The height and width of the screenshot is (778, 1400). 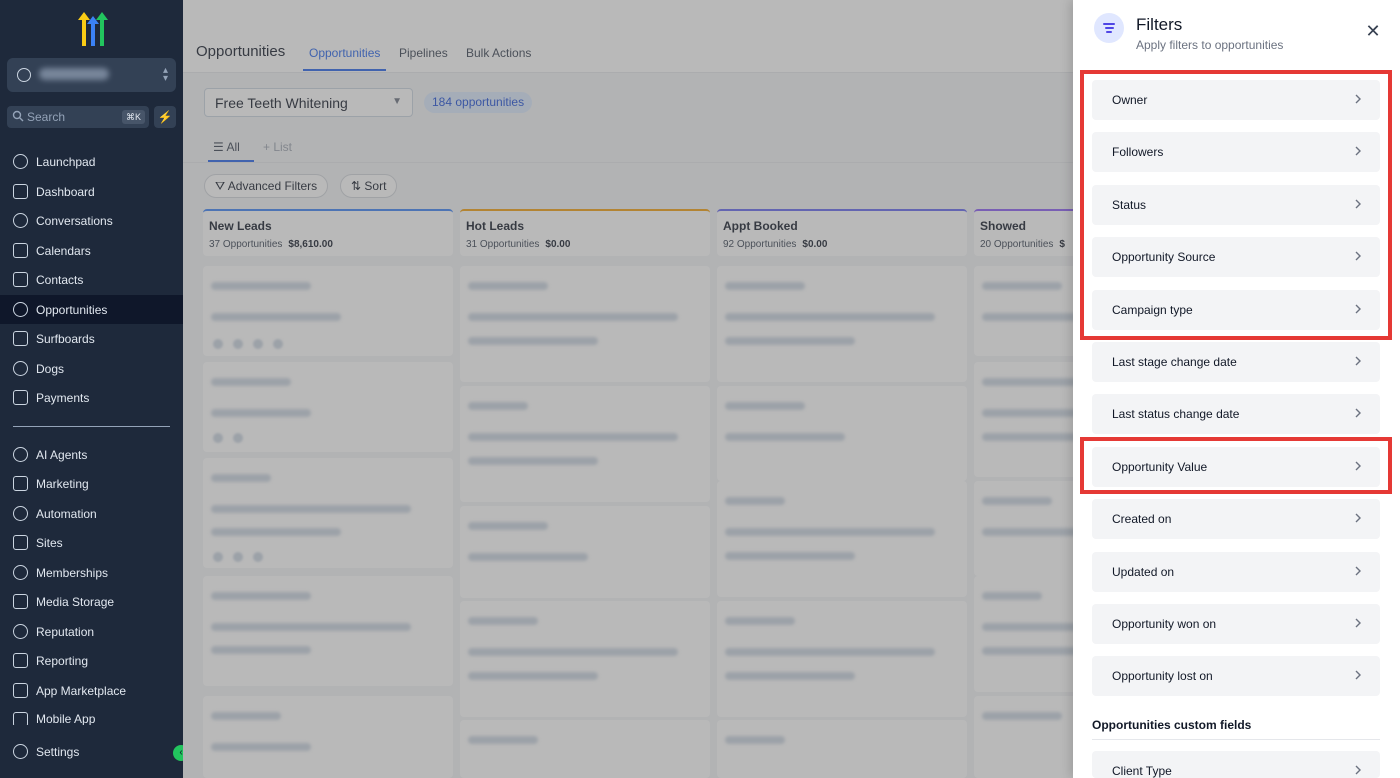 What do you see at coordinates (20, 660) in the screenshot?
I see `trend-icon` at bounding box center [20, 660].